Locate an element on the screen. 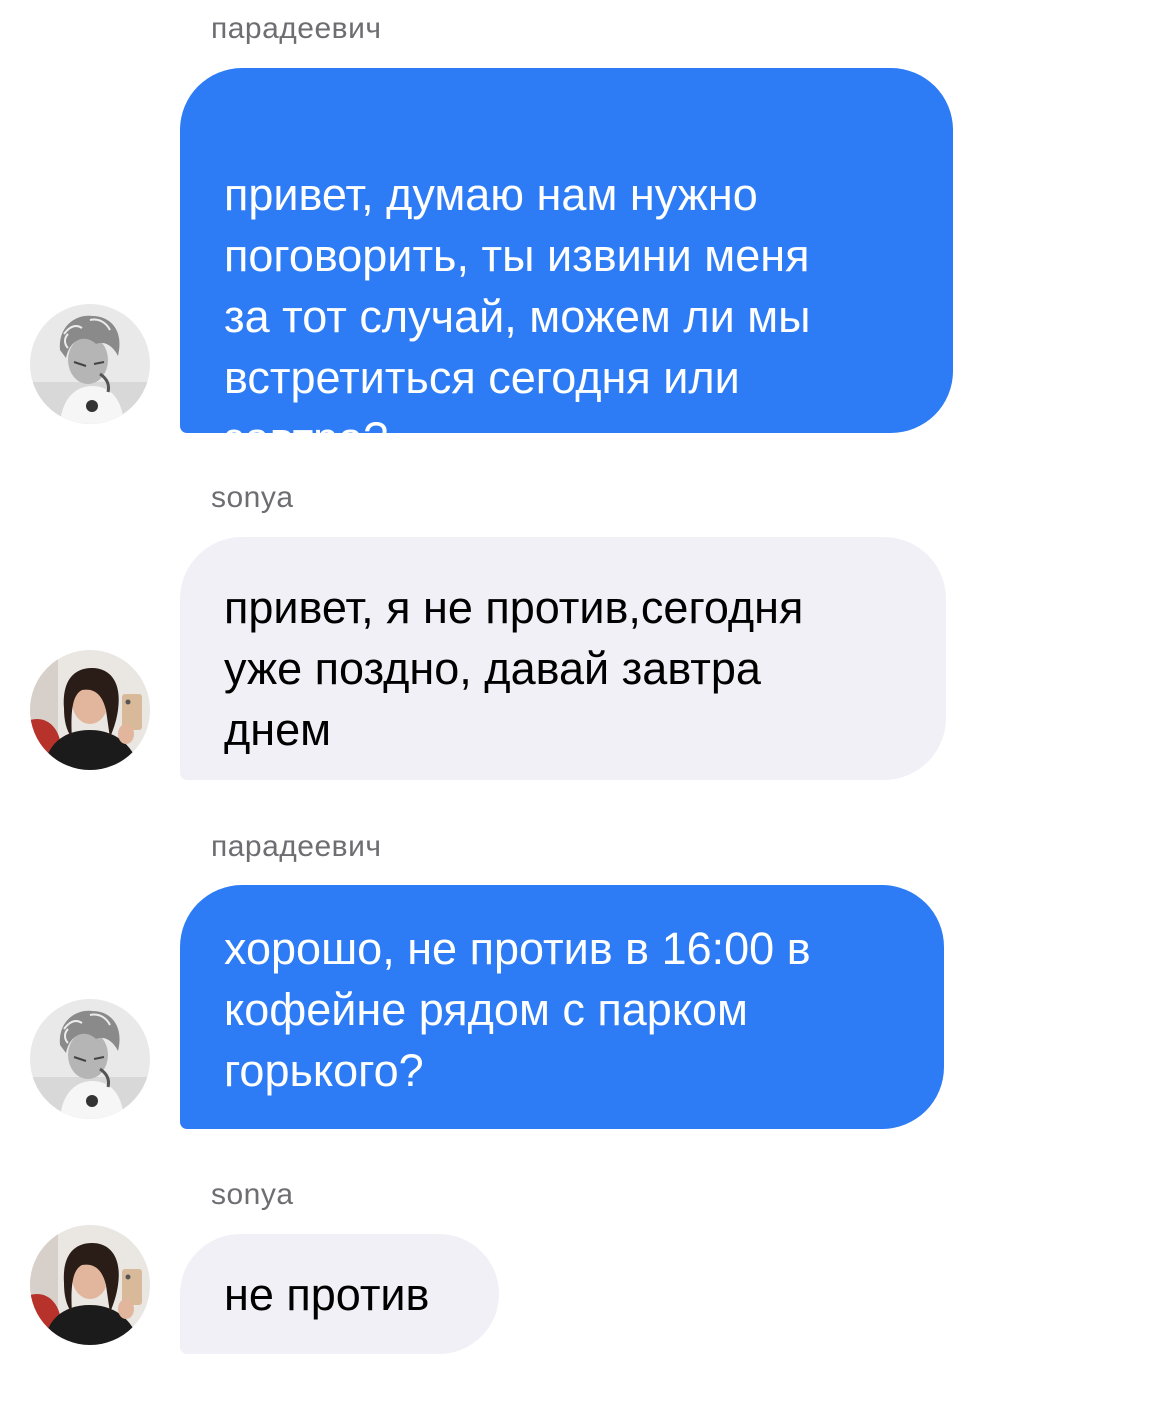 This screenshot has width=1170, height=1406. message-line: уже поздно, давай завтра is located at coordinates (492, 668).